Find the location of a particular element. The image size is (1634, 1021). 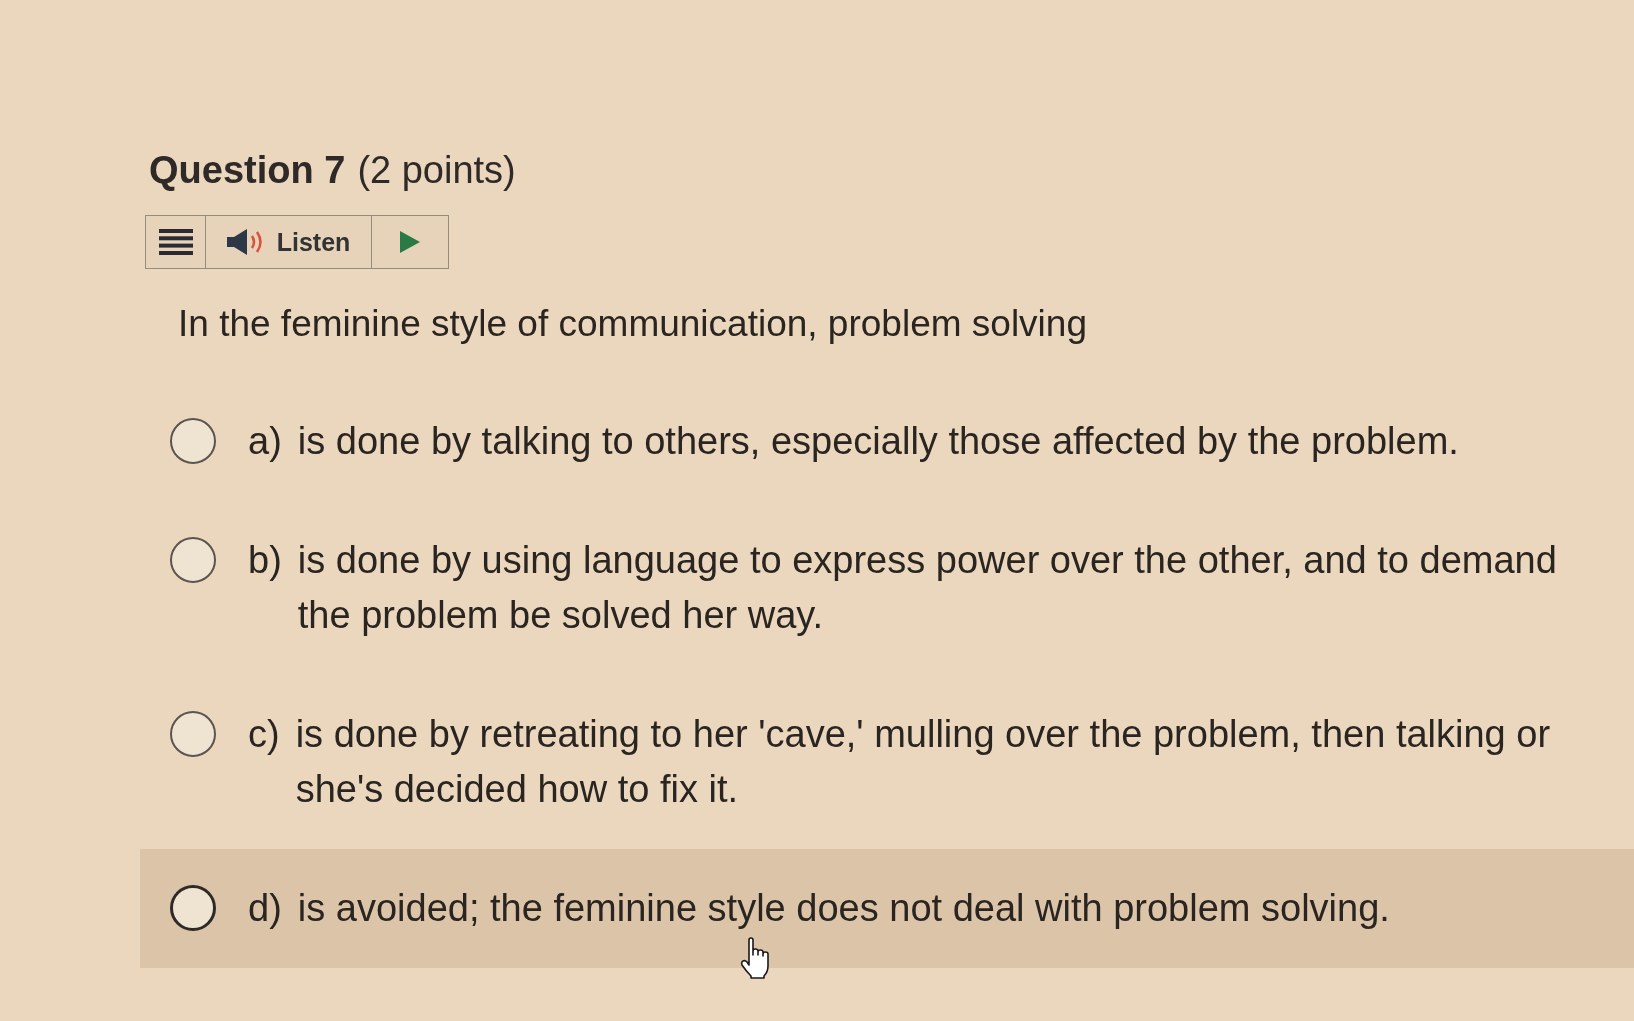

option-letter: a) is located at coordinates (265, 441).